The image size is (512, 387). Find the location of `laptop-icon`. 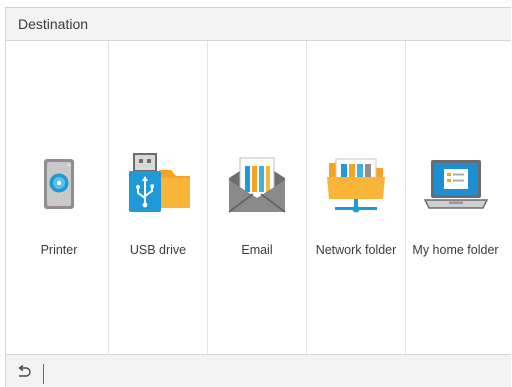

laptop-icon is located at coordinates (455, 184).